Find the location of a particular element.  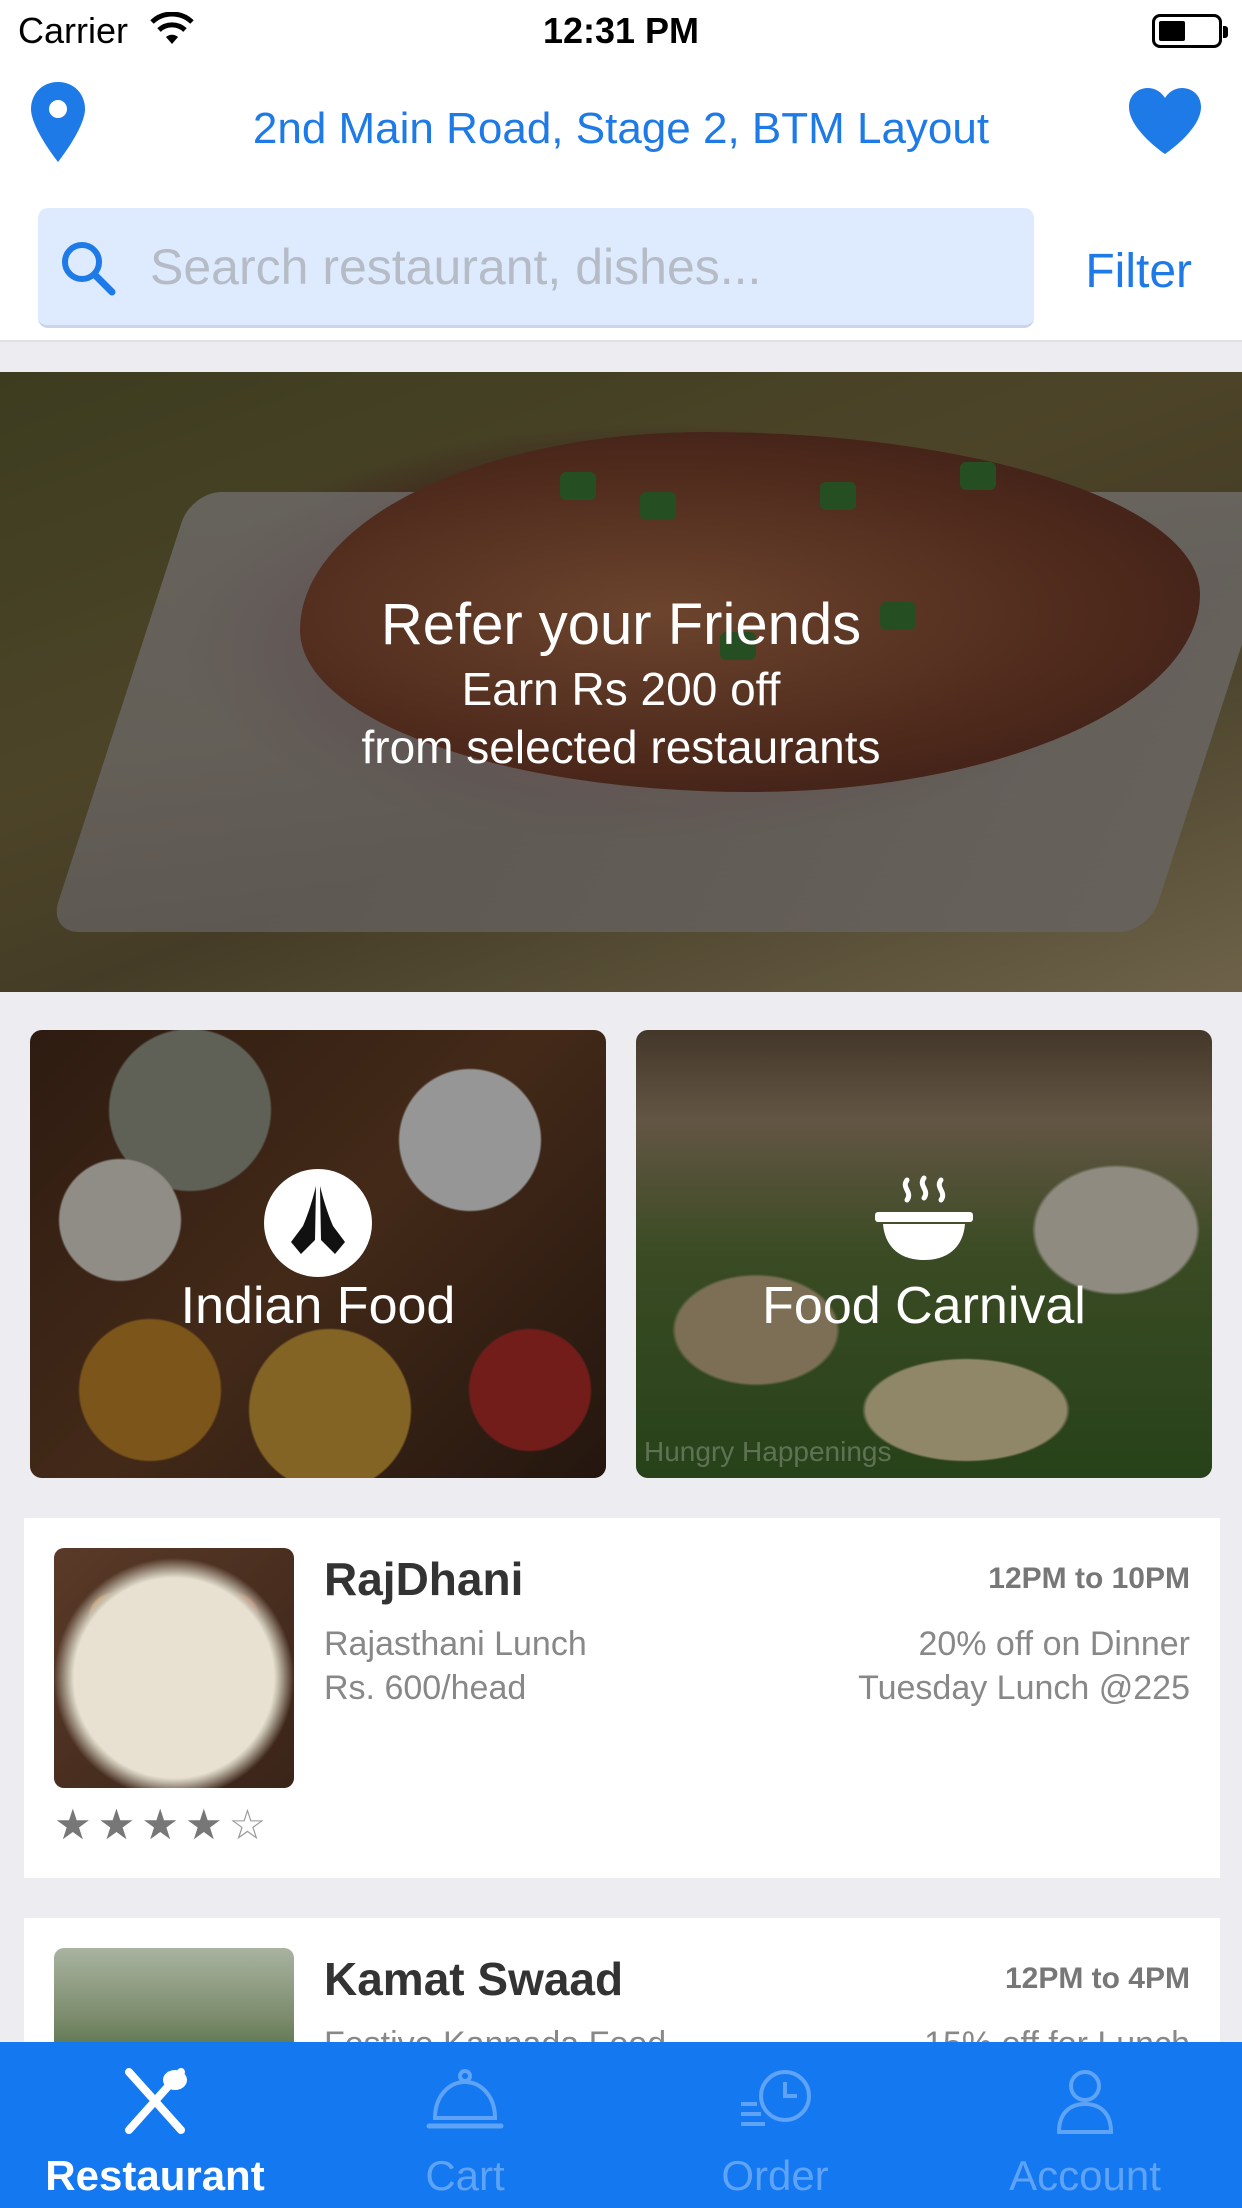

restaurant-name: RajDhani is located at coordinates (424, 1579).